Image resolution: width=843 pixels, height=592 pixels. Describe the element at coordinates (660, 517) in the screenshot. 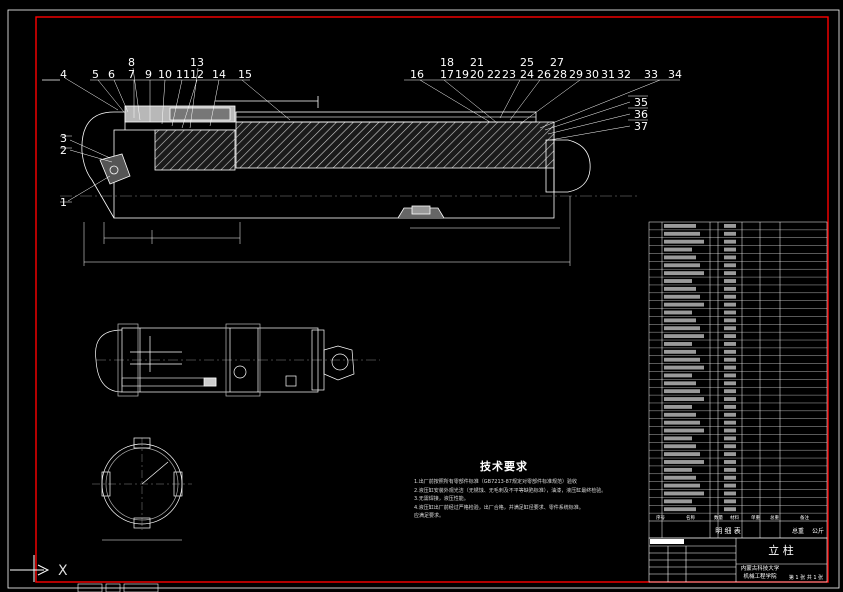

I see `header-col-seq: 序号` at that location.